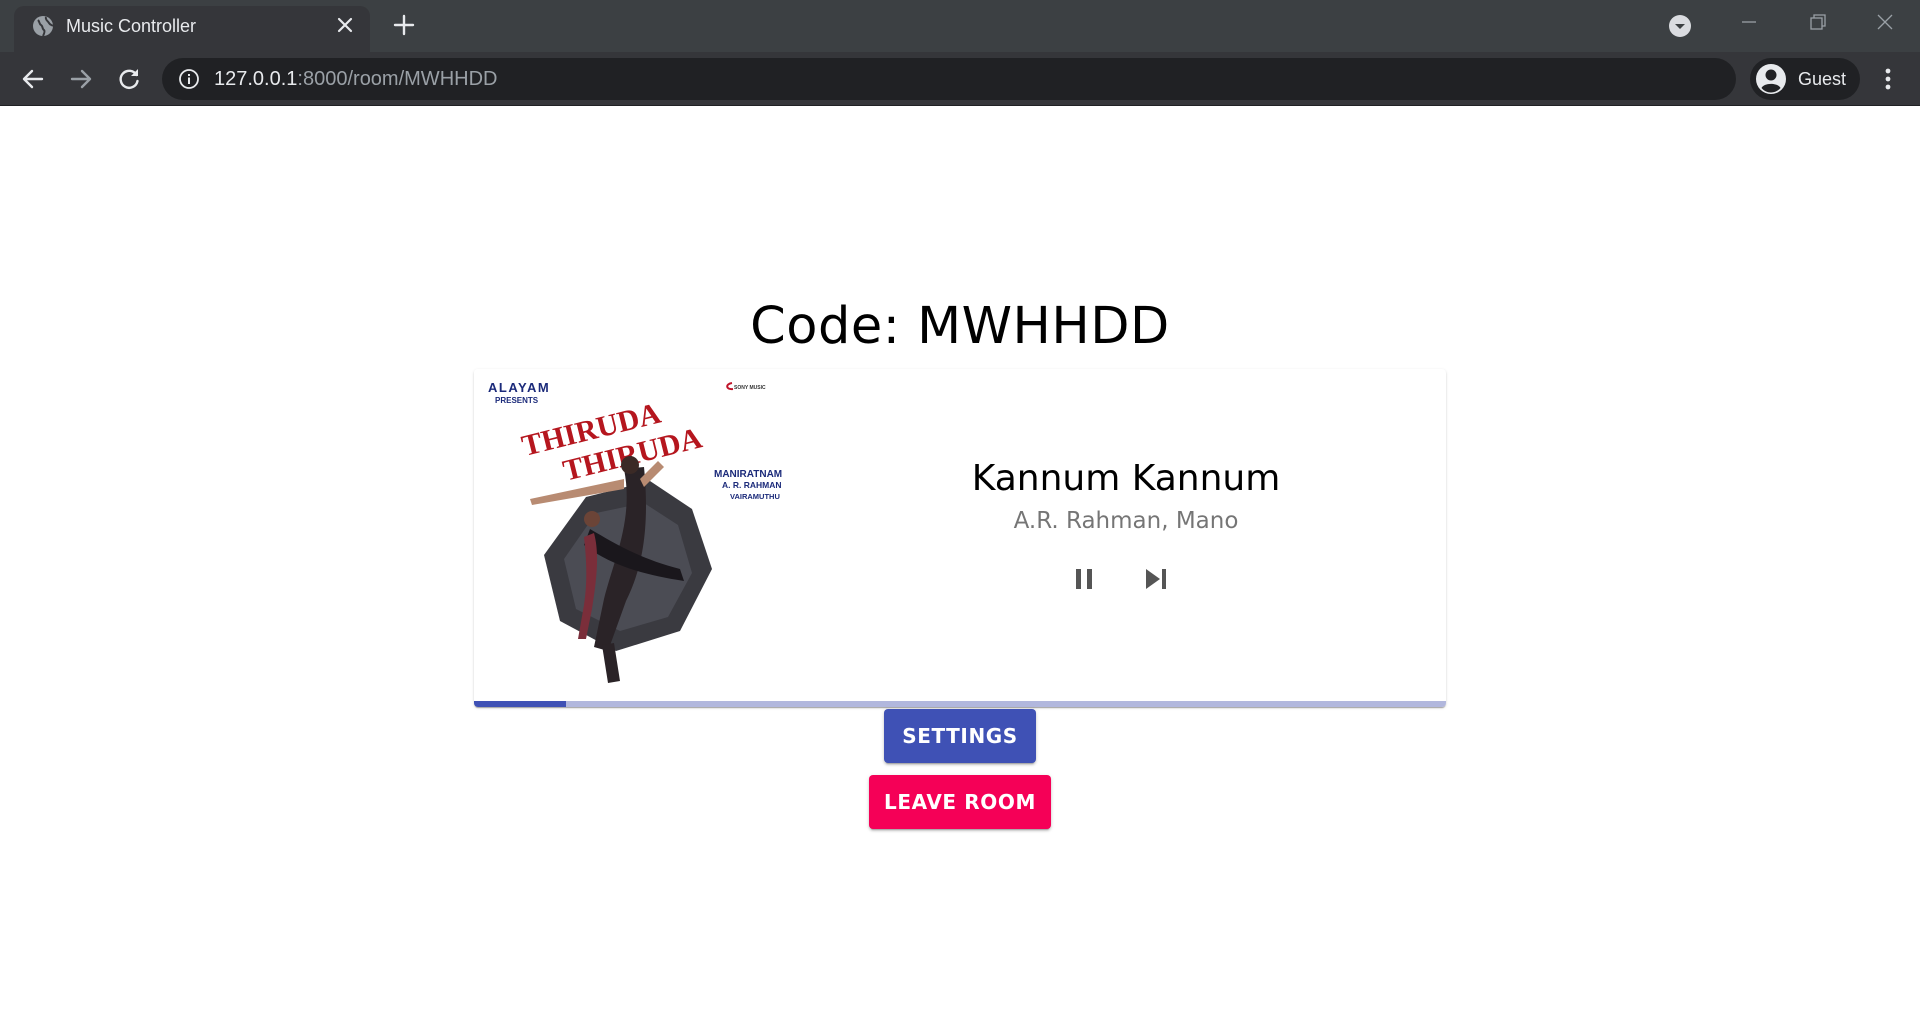  What do you see at coordinates (519, 387) in the screenshot?
I see `album-art-label: ALAYAM` at bounding box center [519, 387].